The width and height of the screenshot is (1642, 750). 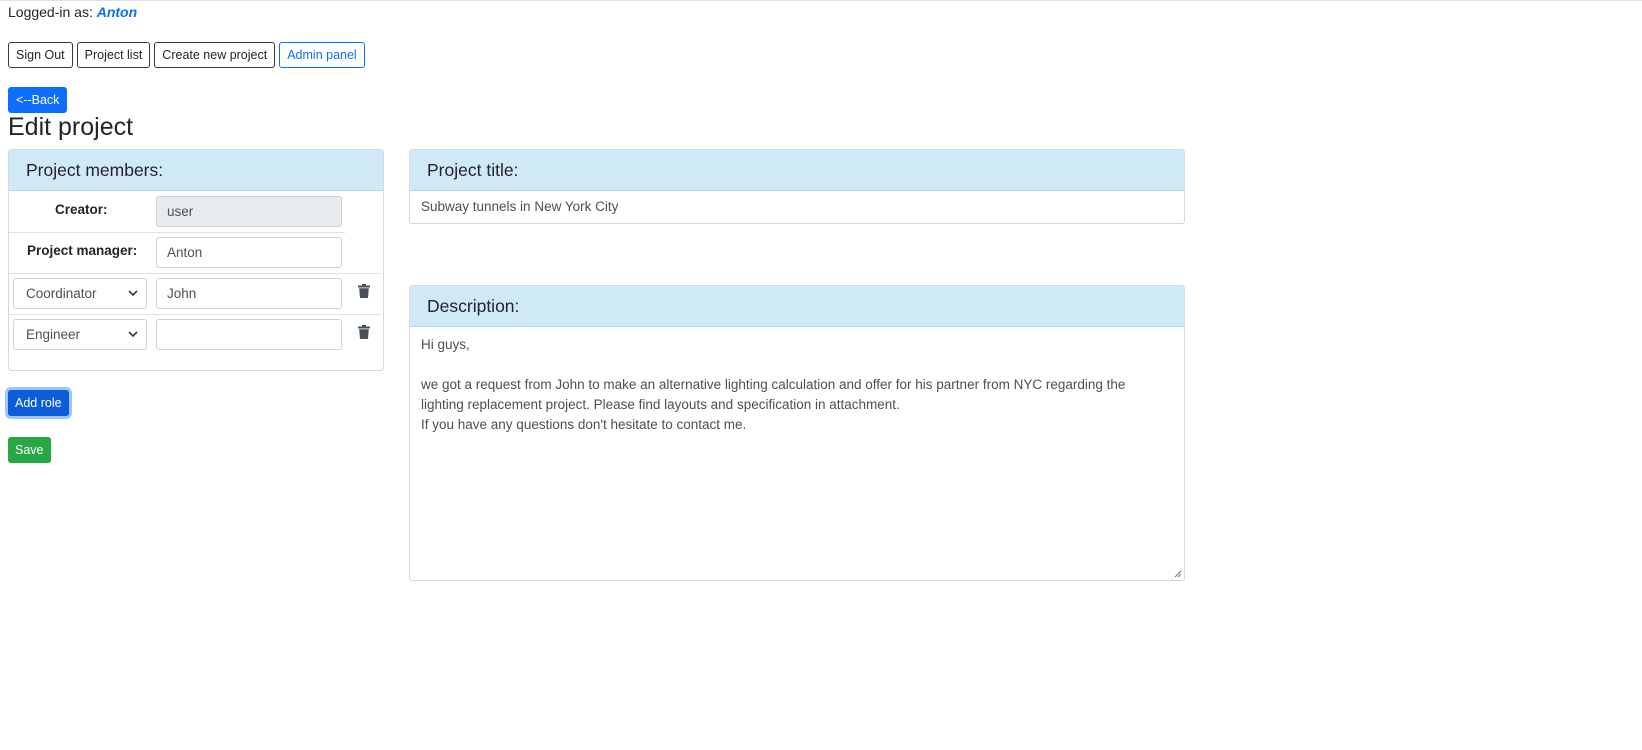 What do you see at coordinates (82, 250) in the screenshot?
I see `project-manager-label: Project manager:` at bounding box center [82, 250].